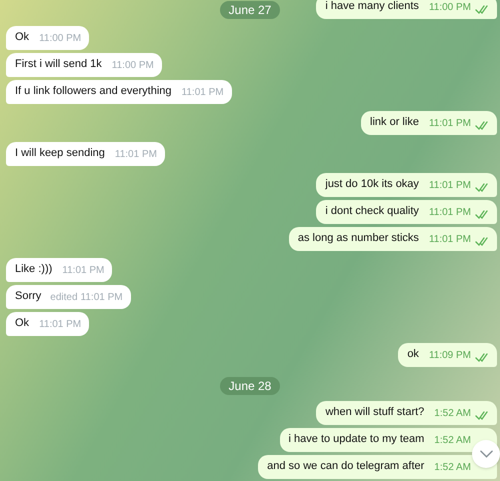  What do you see at coordinates (58, 64) in the screenshot?
I see `message-text: First i will send 1k` at bounding box center [58, 64].